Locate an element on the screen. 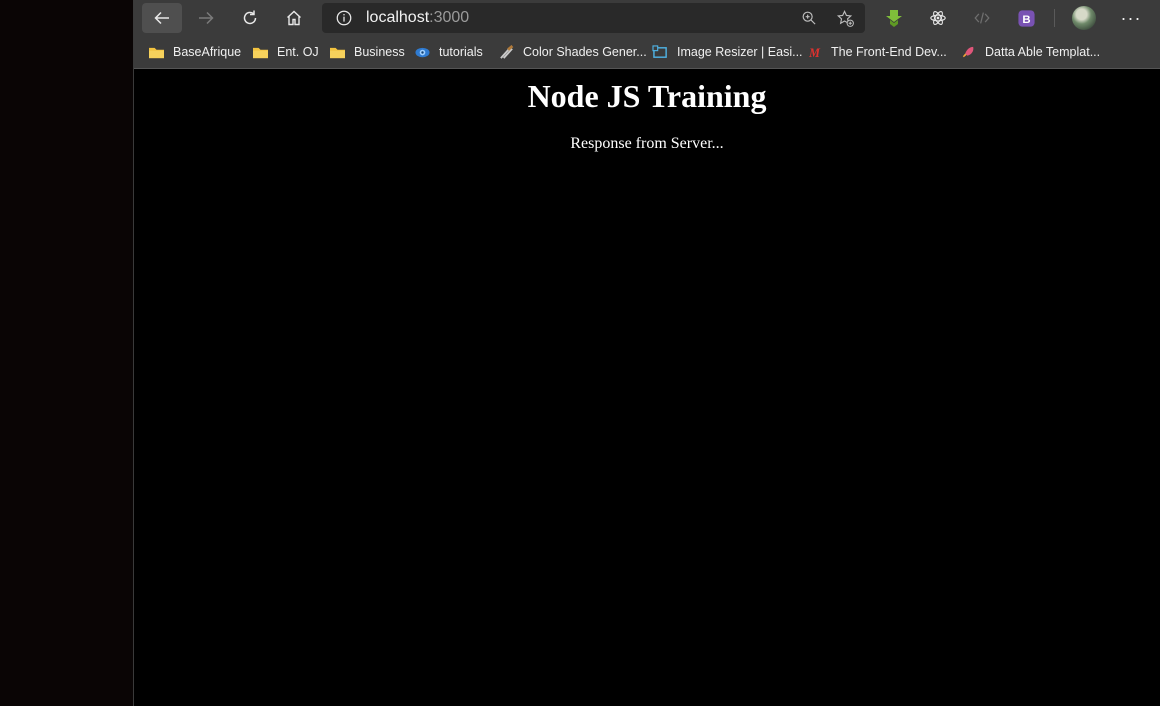 This screenshot has width=1160, height=706. desktop-background is located at coordinates (66, 353).